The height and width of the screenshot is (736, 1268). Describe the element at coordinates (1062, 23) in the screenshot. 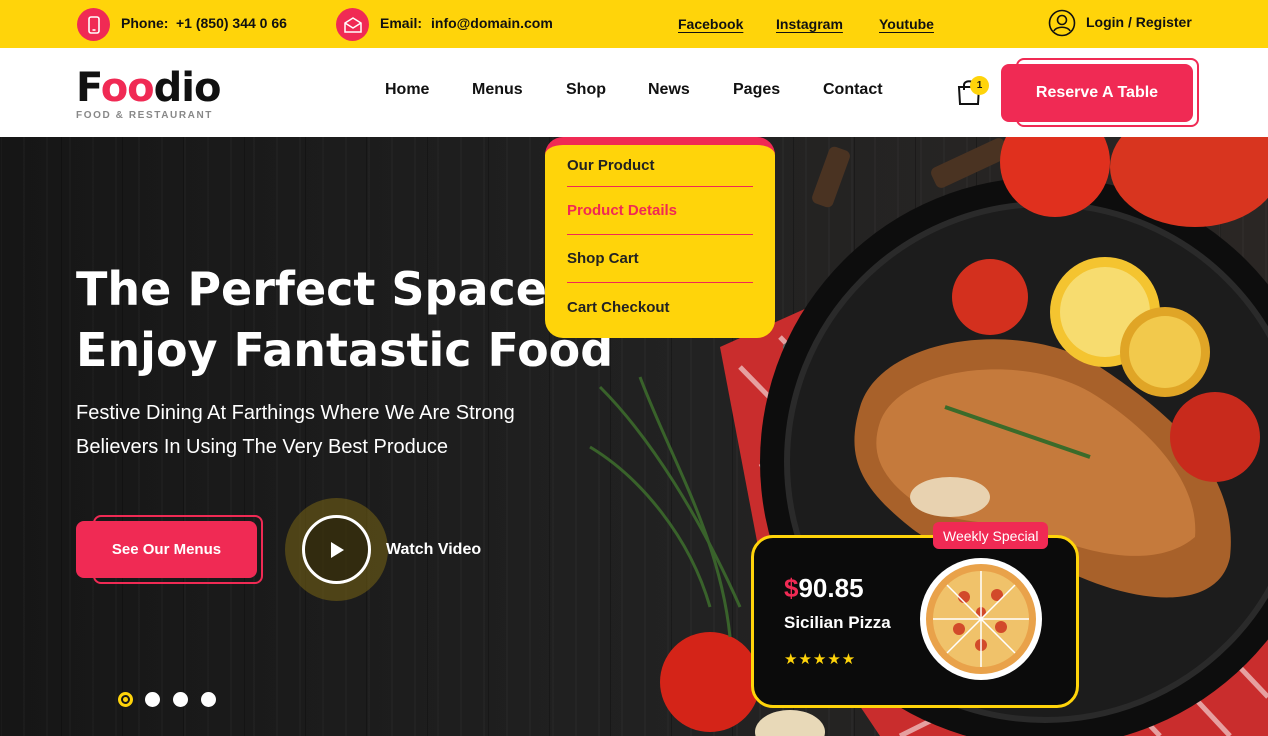

I see `user-icon` at that location.